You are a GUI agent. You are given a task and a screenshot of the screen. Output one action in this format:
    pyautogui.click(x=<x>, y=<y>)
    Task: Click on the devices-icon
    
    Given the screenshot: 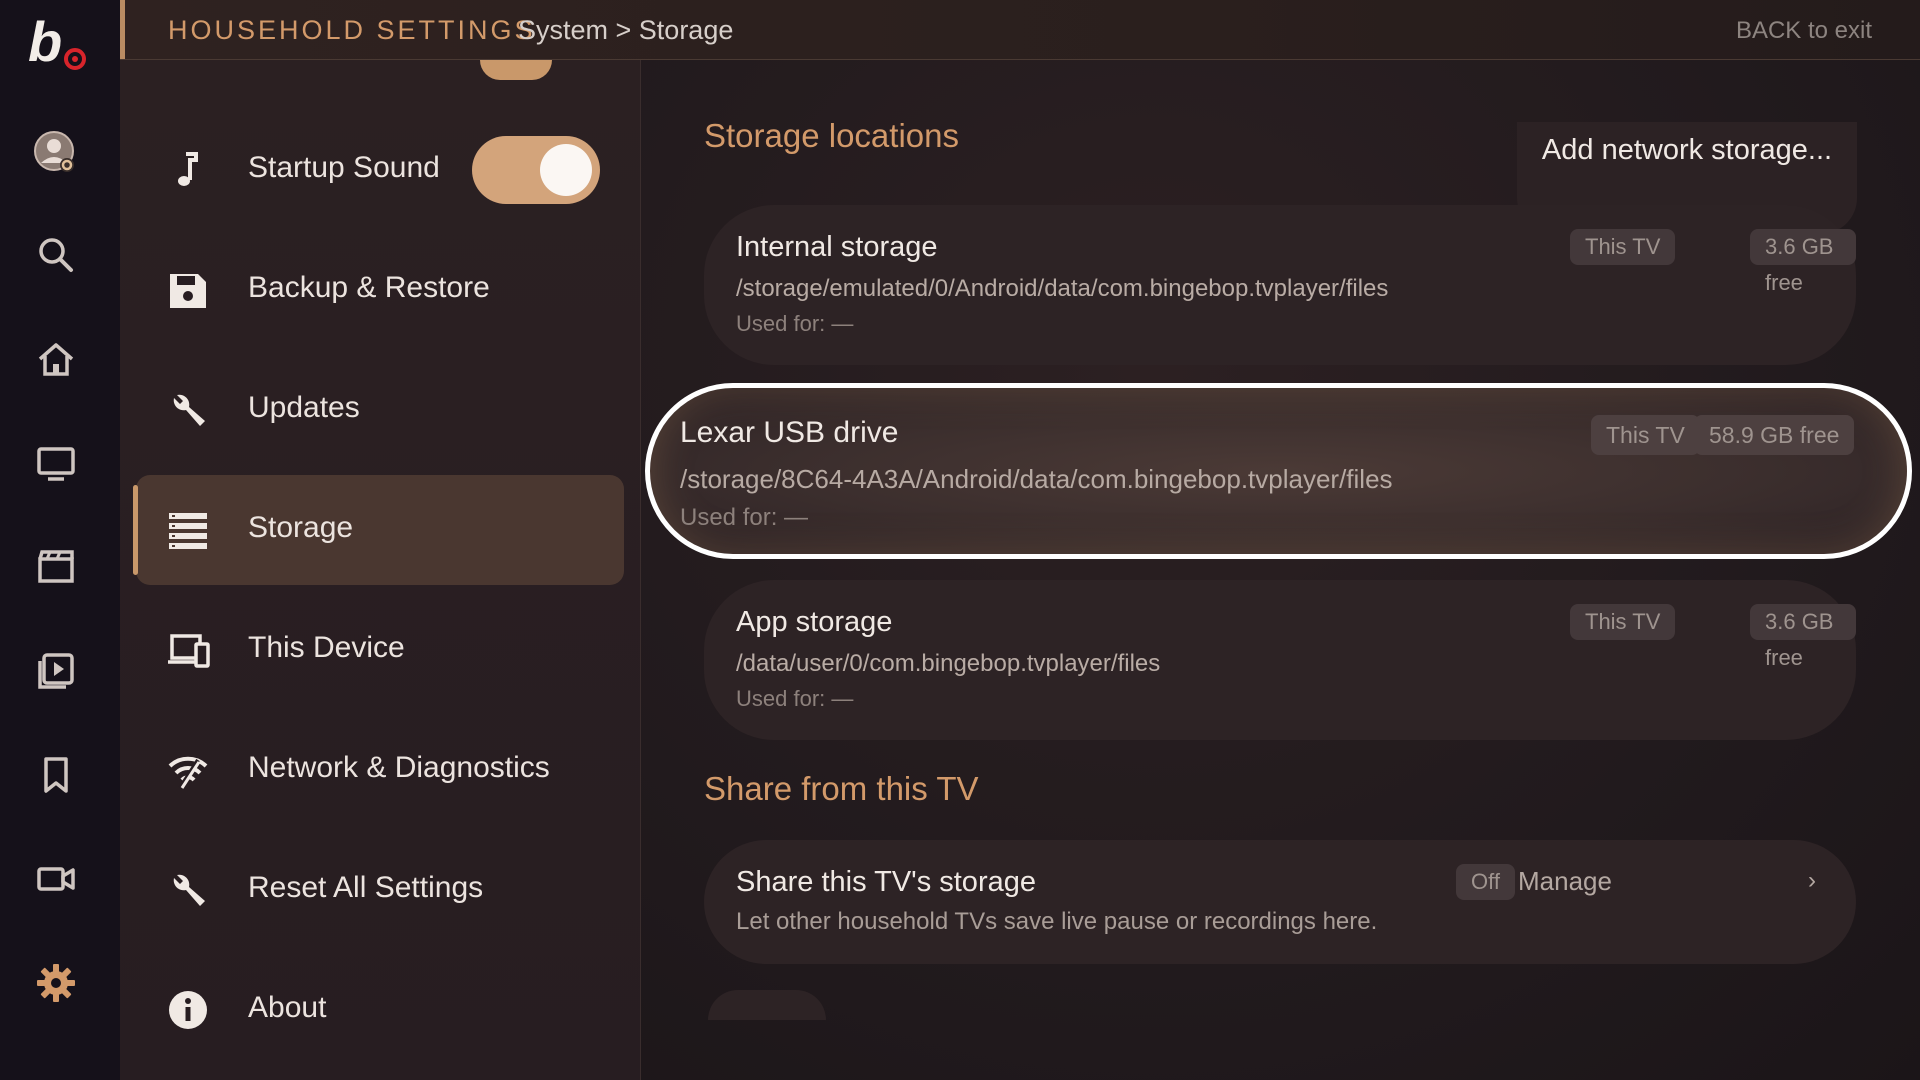 What is the action you would take?
    pyautogui.click(x=188, y=650)
    